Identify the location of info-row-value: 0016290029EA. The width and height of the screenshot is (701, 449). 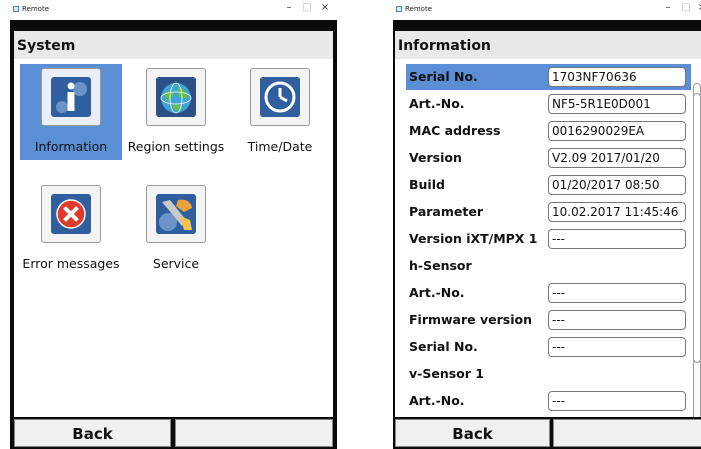
(617, 131).